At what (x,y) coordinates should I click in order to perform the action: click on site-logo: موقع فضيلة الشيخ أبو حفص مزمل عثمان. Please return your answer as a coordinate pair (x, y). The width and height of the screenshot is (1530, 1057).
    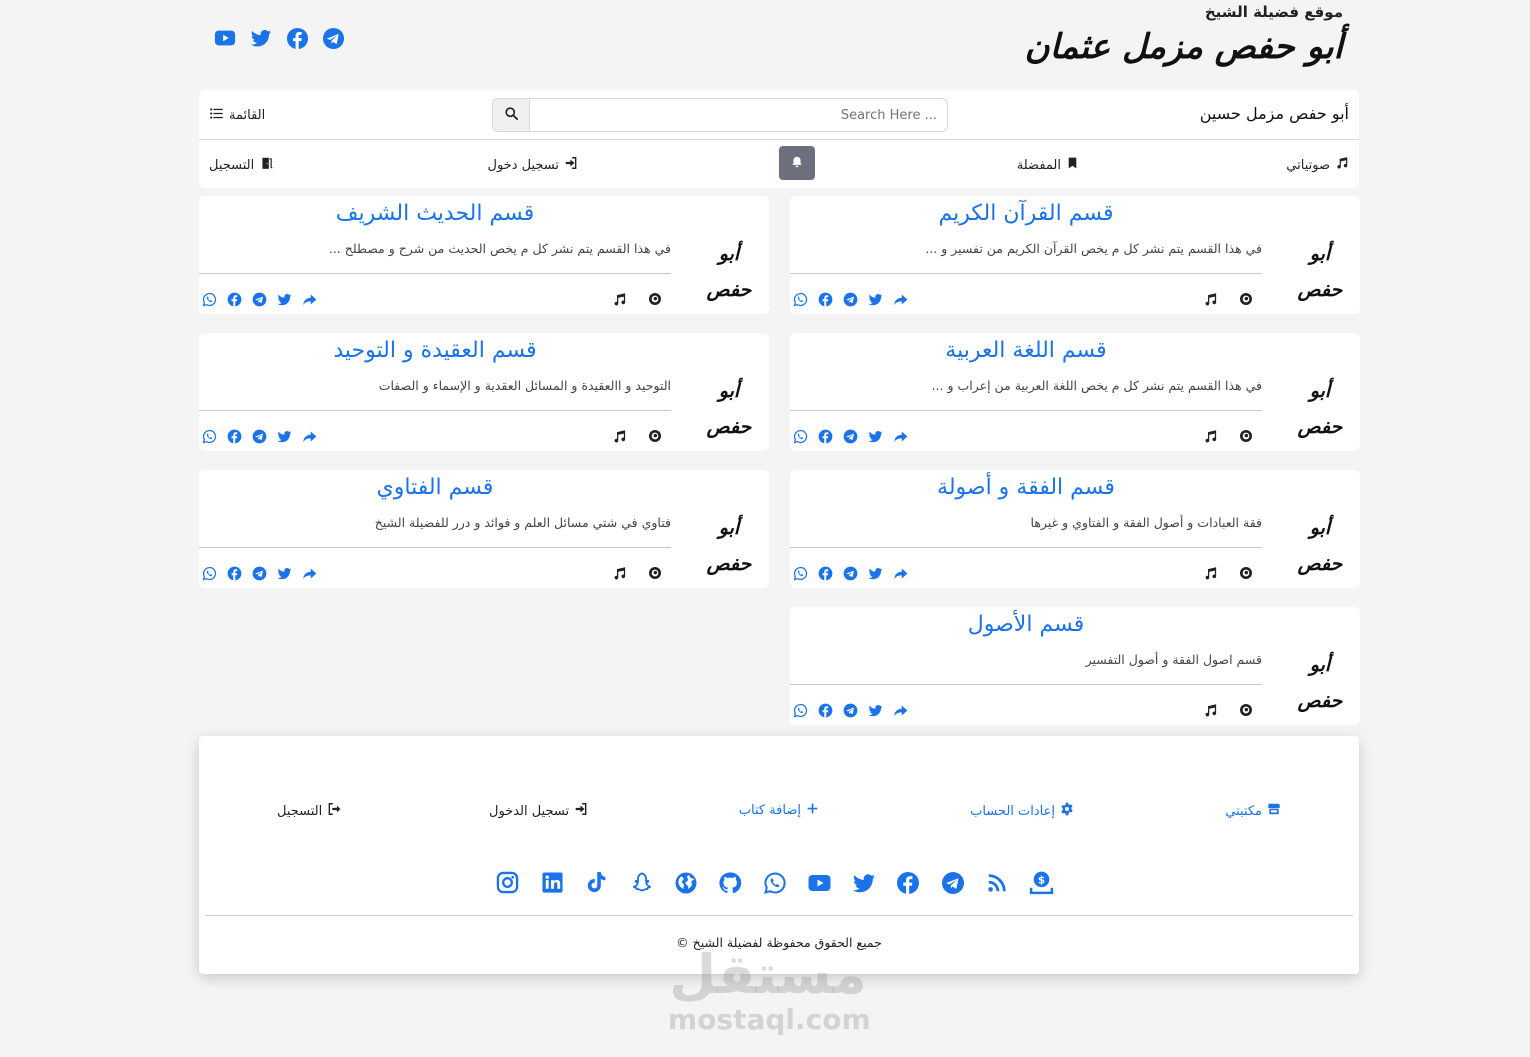
    Looking at the image, I should click on (1184, 37).